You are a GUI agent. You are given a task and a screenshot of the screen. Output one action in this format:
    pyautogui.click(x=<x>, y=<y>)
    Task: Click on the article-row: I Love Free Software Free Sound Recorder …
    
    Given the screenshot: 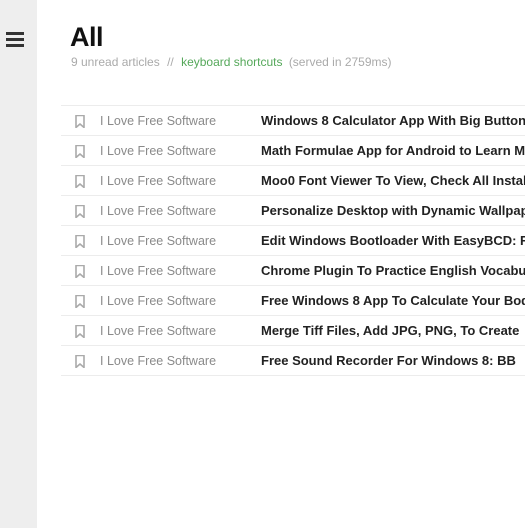 What is the action you would take?
    pyautogui.click(x=293, y=361)
    